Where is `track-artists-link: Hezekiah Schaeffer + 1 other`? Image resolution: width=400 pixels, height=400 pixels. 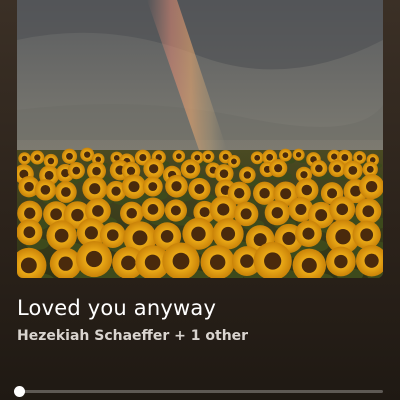 track-artists-link: Hezekiah Schaeffer + 1 other is located at coordinates (132, 336).